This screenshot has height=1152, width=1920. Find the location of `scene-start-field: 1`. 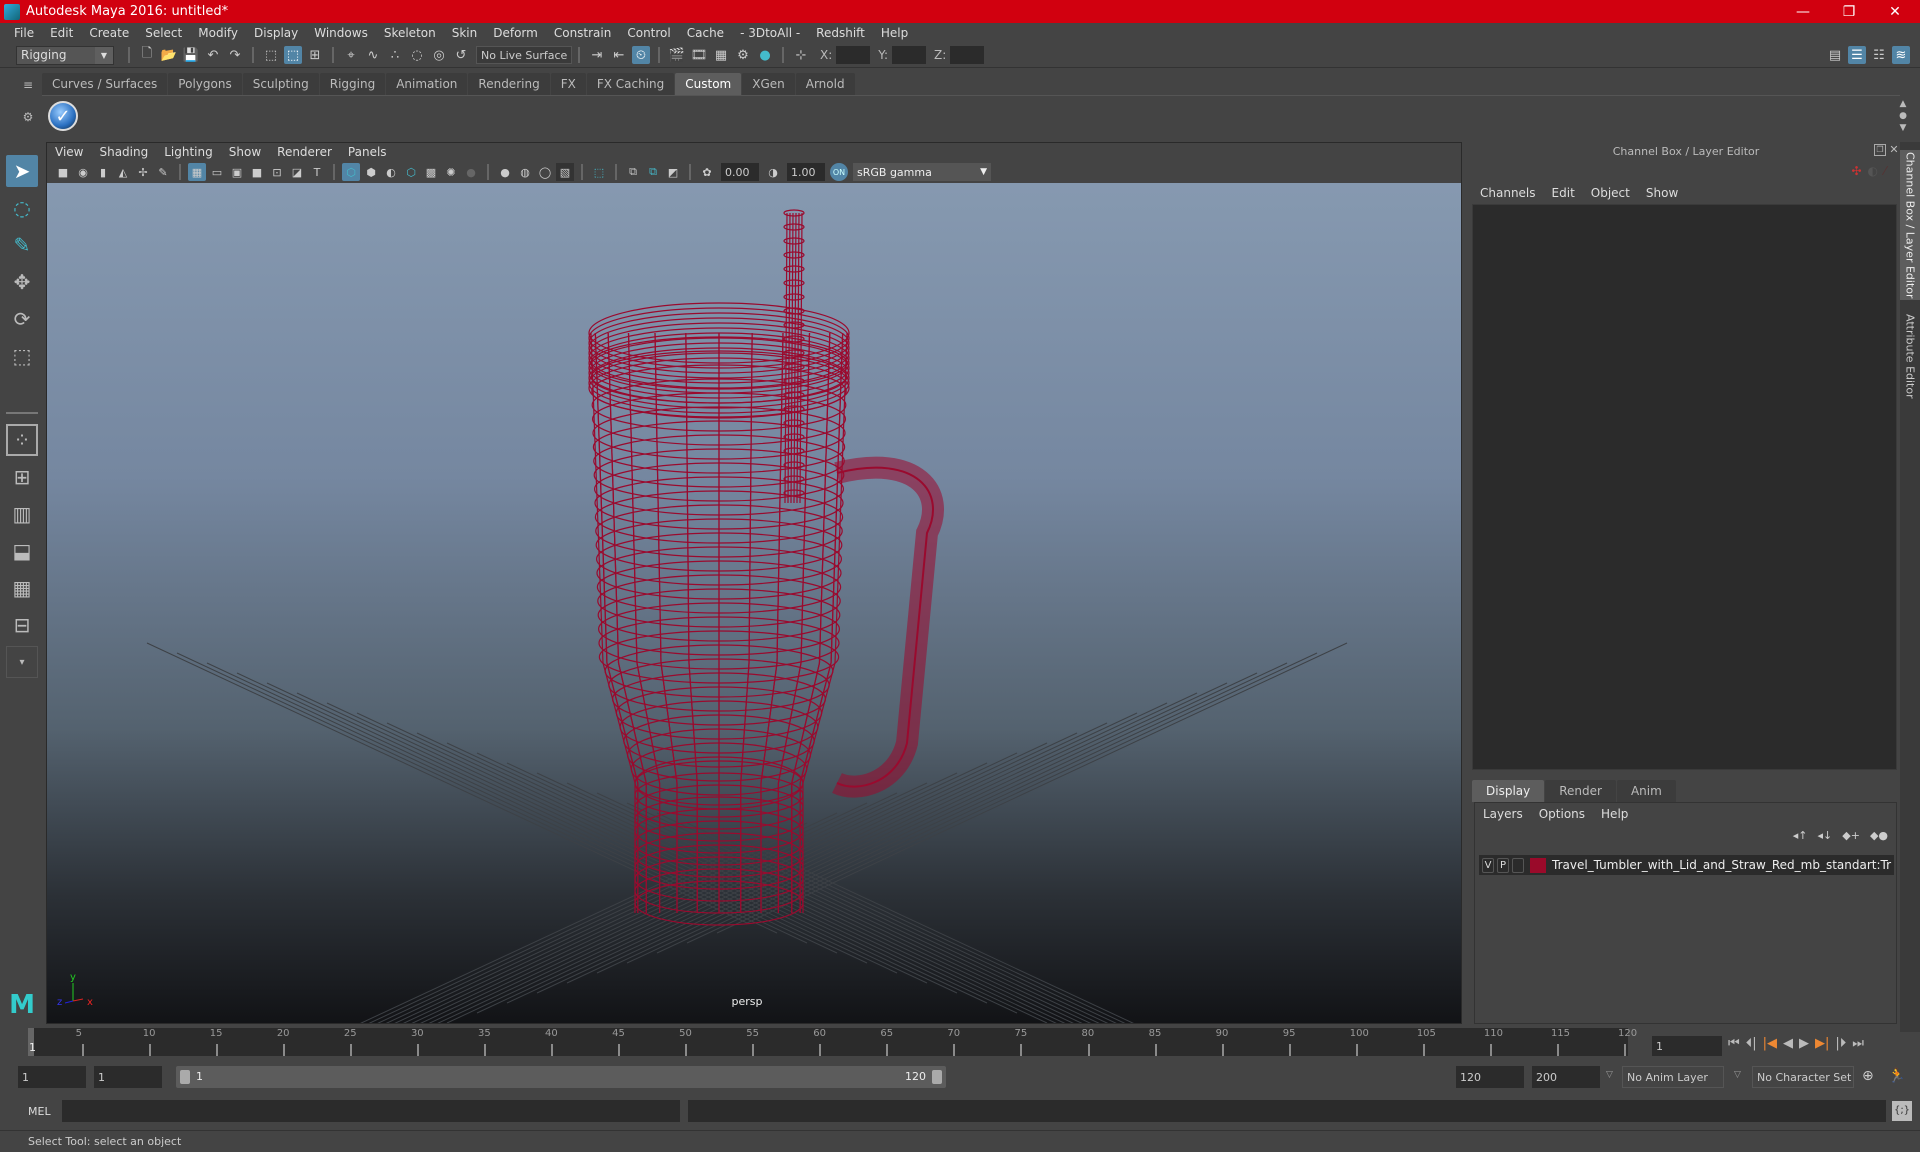

scene-start-field: 1 is located at coordinates (52, 1077).